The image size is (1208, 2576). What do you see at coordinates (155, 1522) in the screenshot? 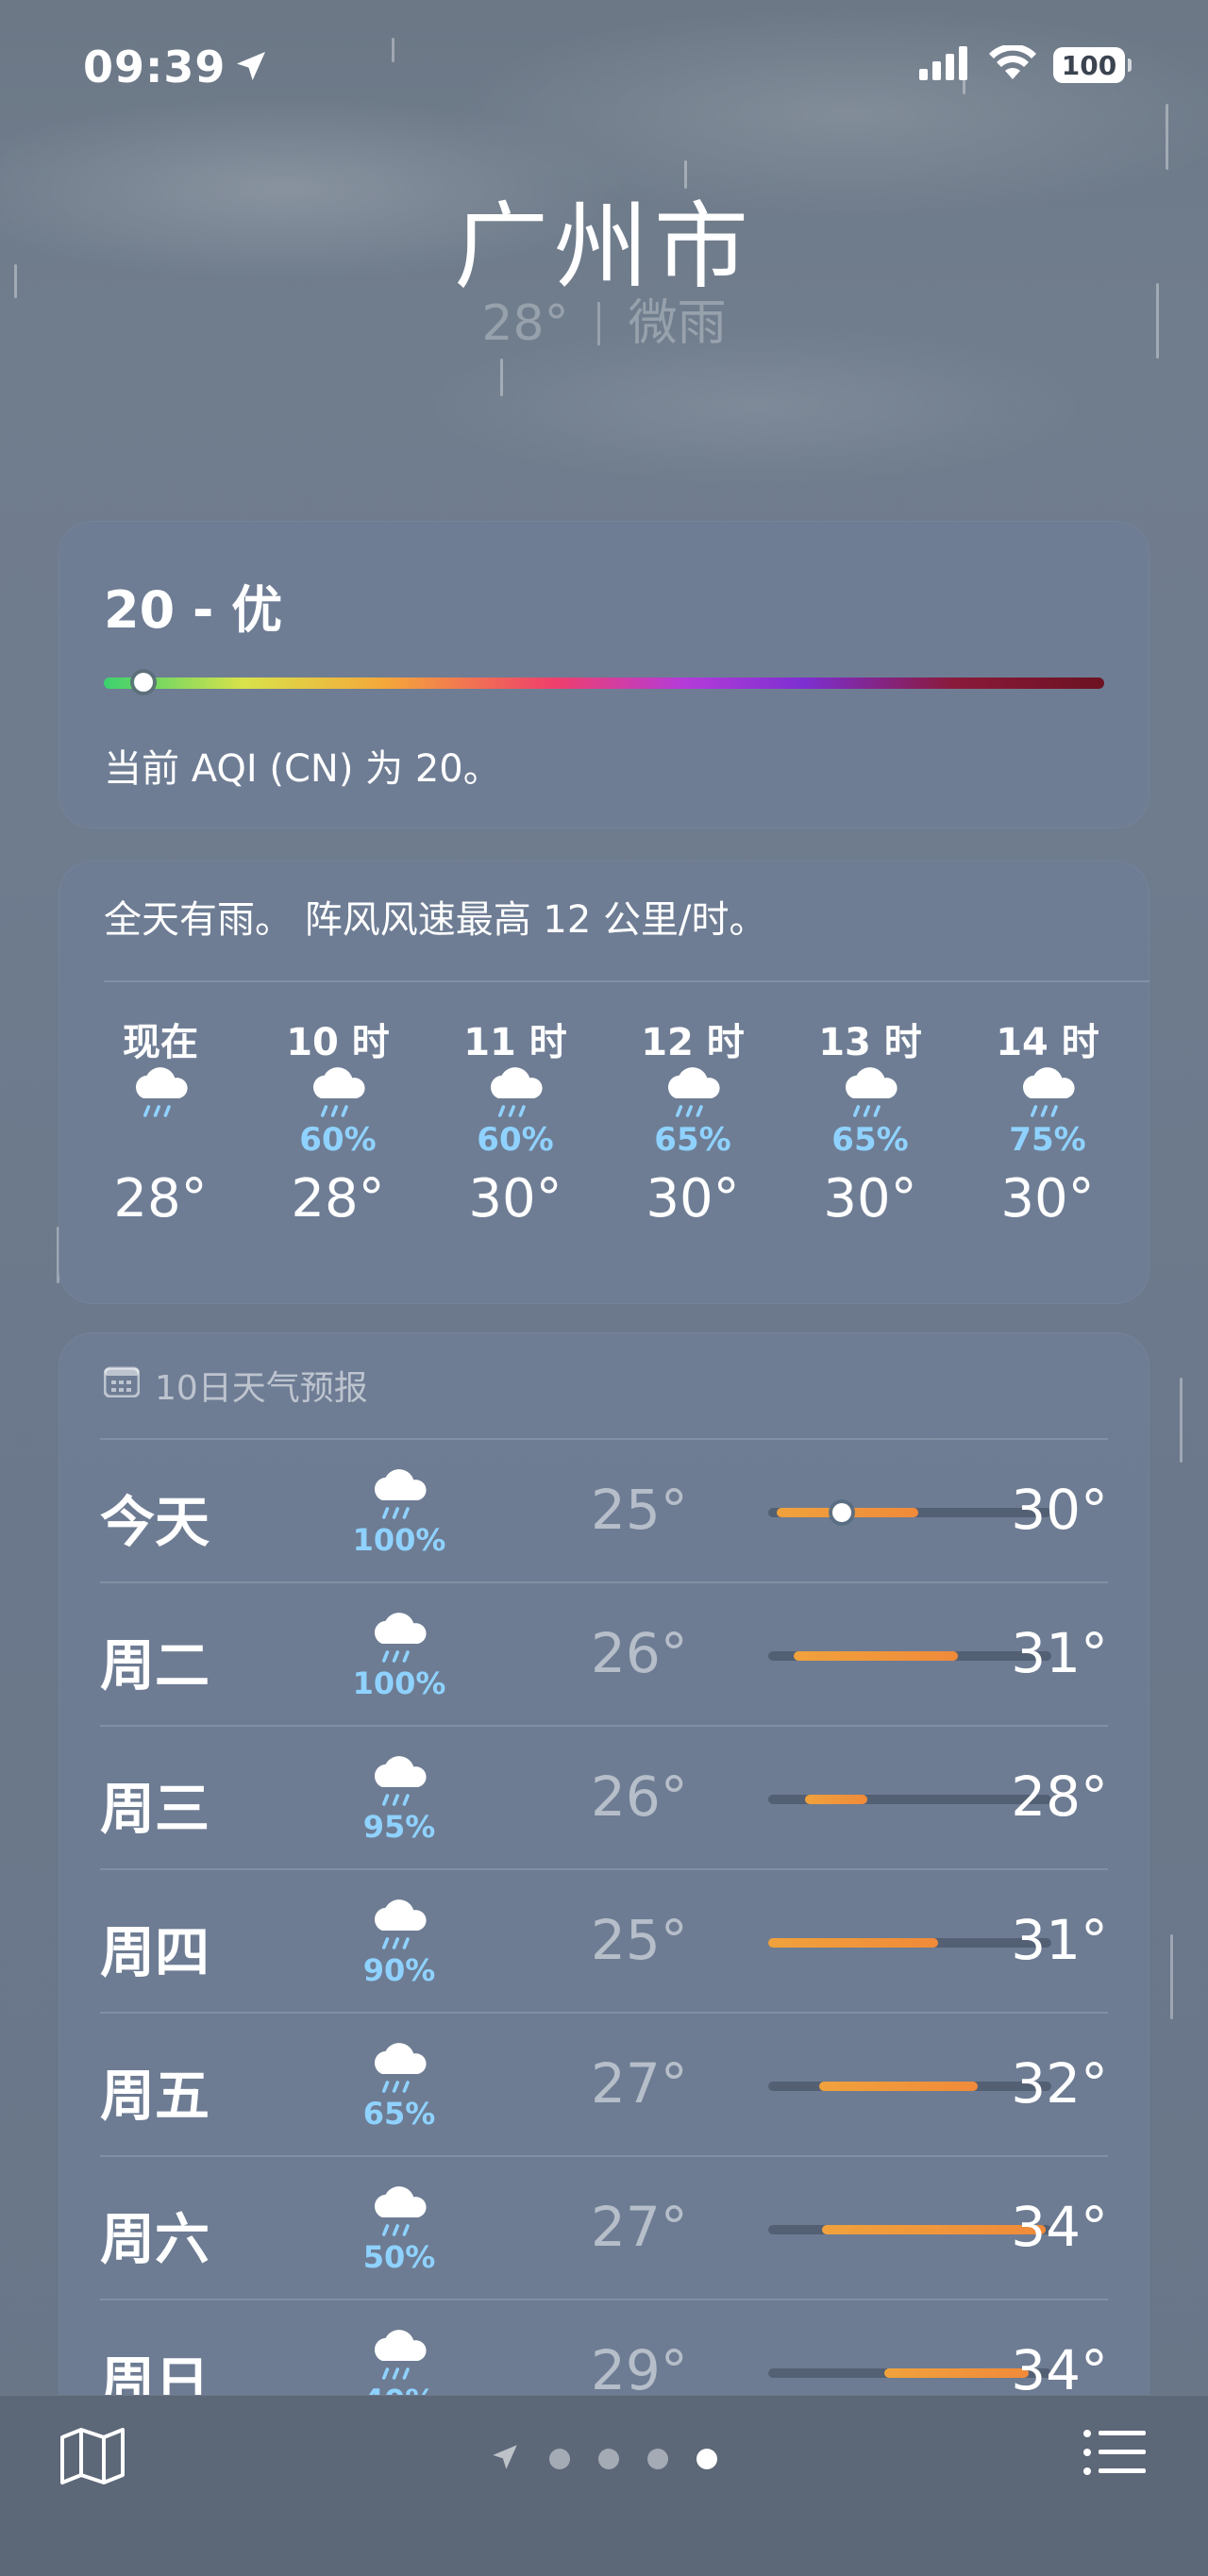
I see `day-label: 今天` at bounding box center [155, 1522].